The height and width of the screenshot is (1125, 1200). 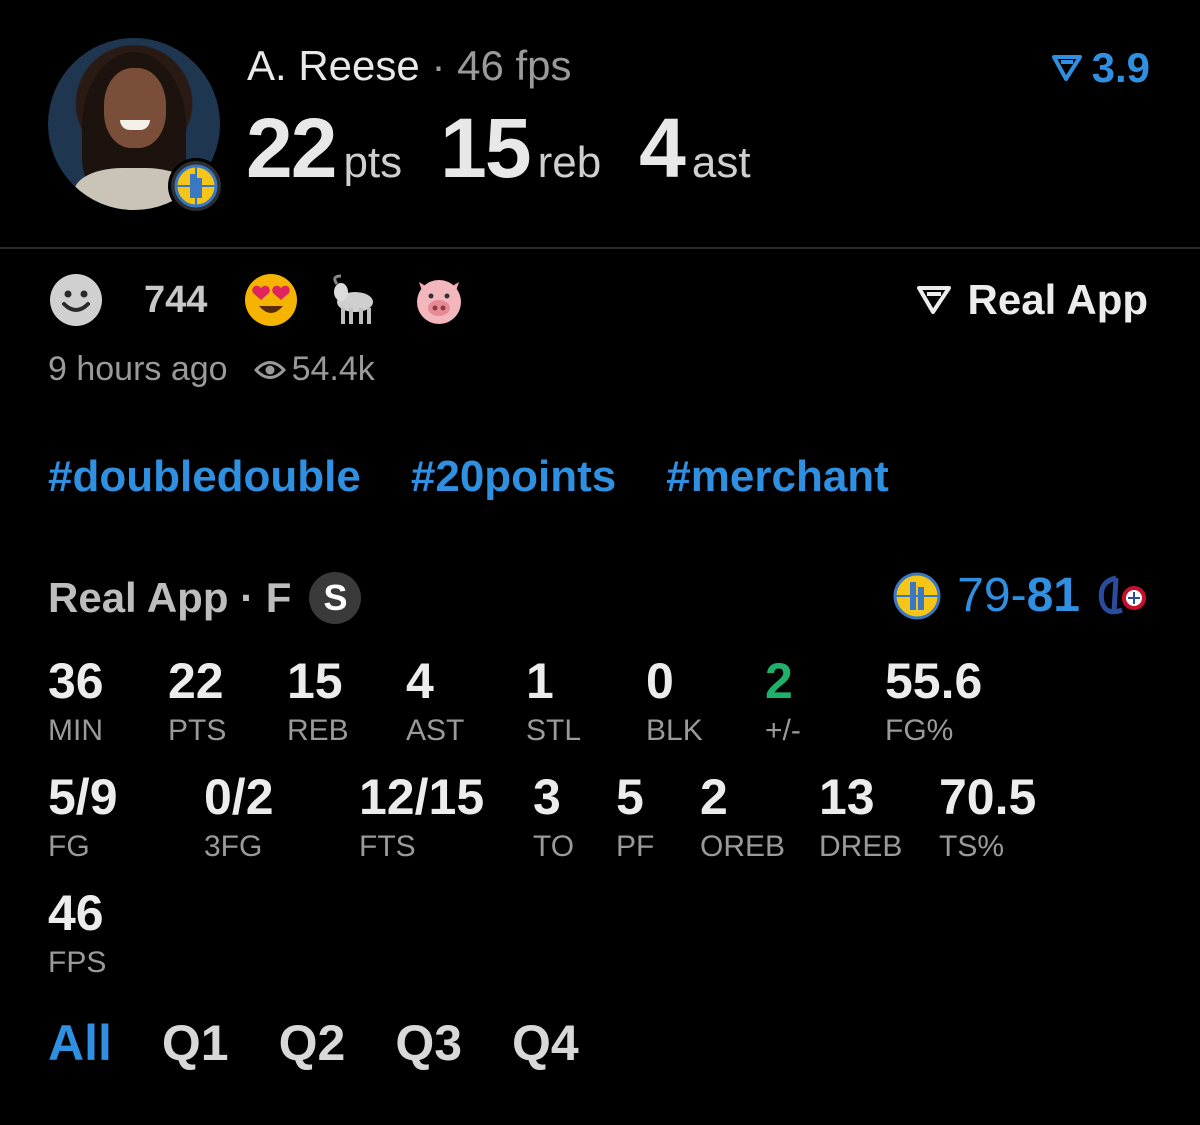 What do you see at coordinates (485, 148) in the screenshot?
I see `headline-reb-value: 15` at bounding box center [485, 148].